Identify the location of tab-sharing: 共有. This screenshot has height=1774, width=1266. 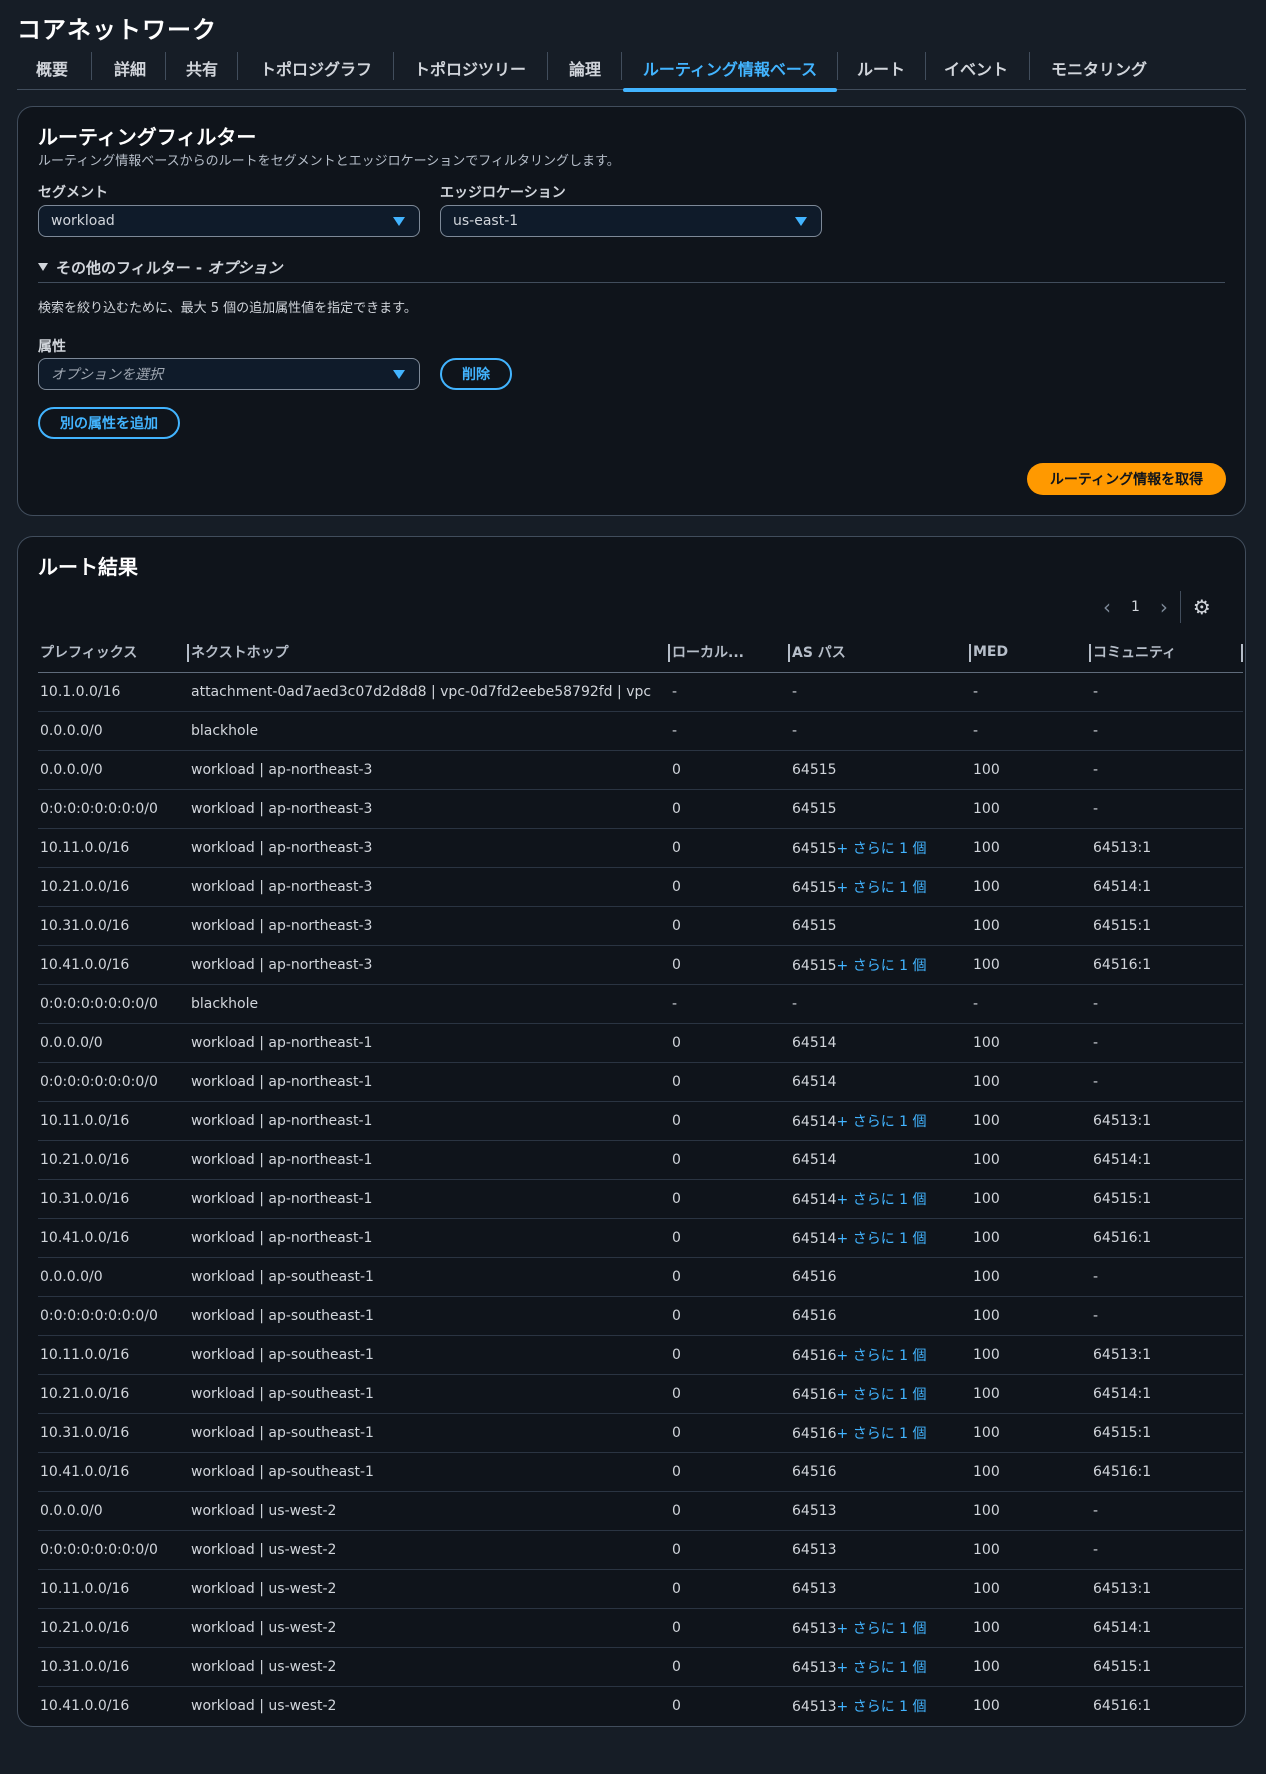
(202, 68).